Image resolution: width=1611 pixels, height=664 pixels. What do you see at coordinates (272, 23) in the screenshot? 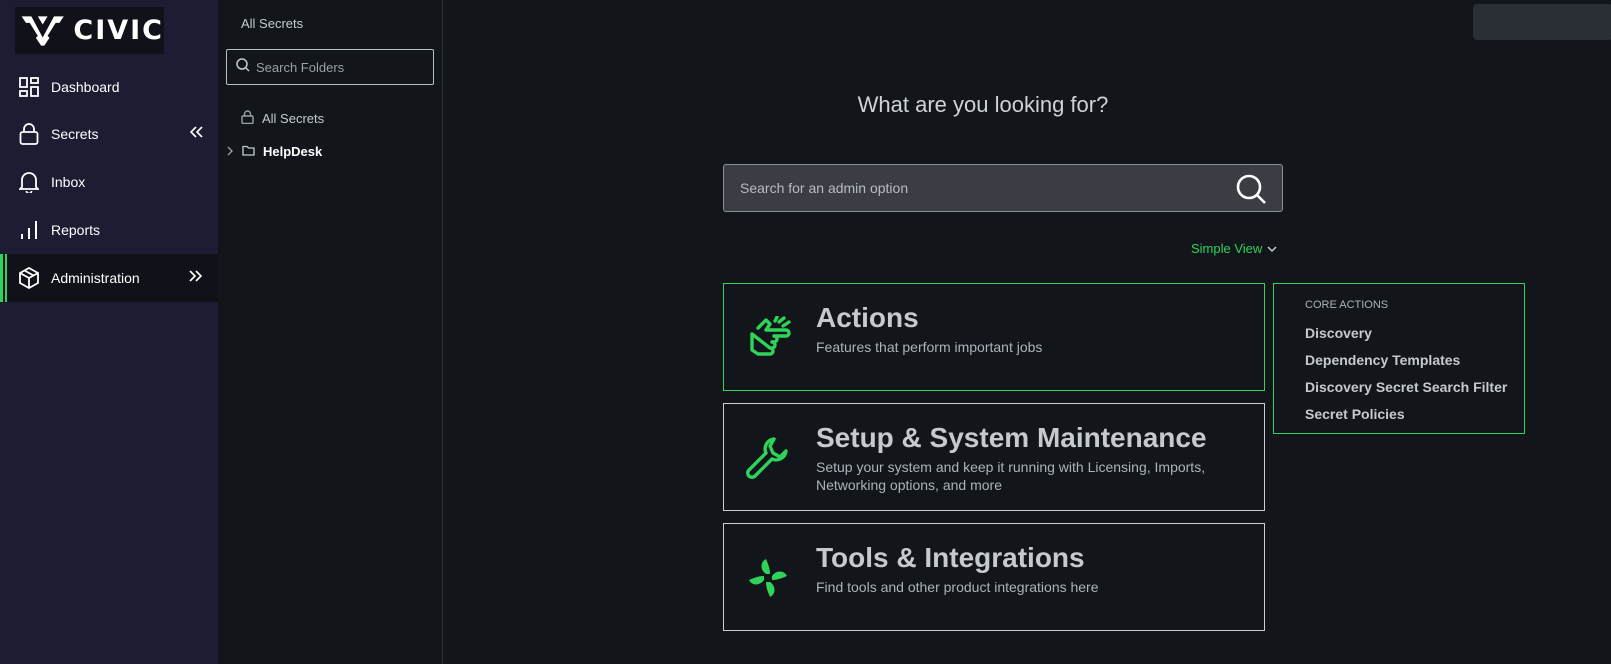
I see `folder-panel-title: All Secrets` at bounding box center [272, 23].